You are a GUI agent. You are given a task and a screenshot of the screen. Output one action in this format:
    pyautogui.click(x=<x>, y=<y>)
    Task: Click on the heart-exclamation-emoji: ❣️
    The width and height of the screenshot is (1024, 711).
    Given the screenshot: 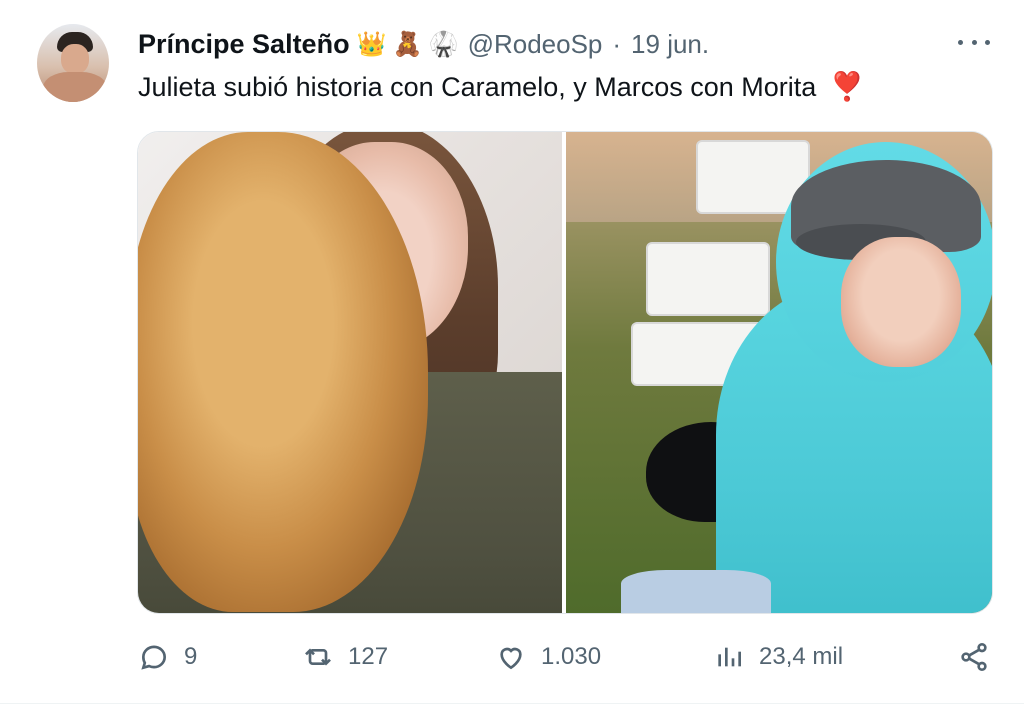 What is the action you would take?
    pyautogui.click(x=847, y=86)
    